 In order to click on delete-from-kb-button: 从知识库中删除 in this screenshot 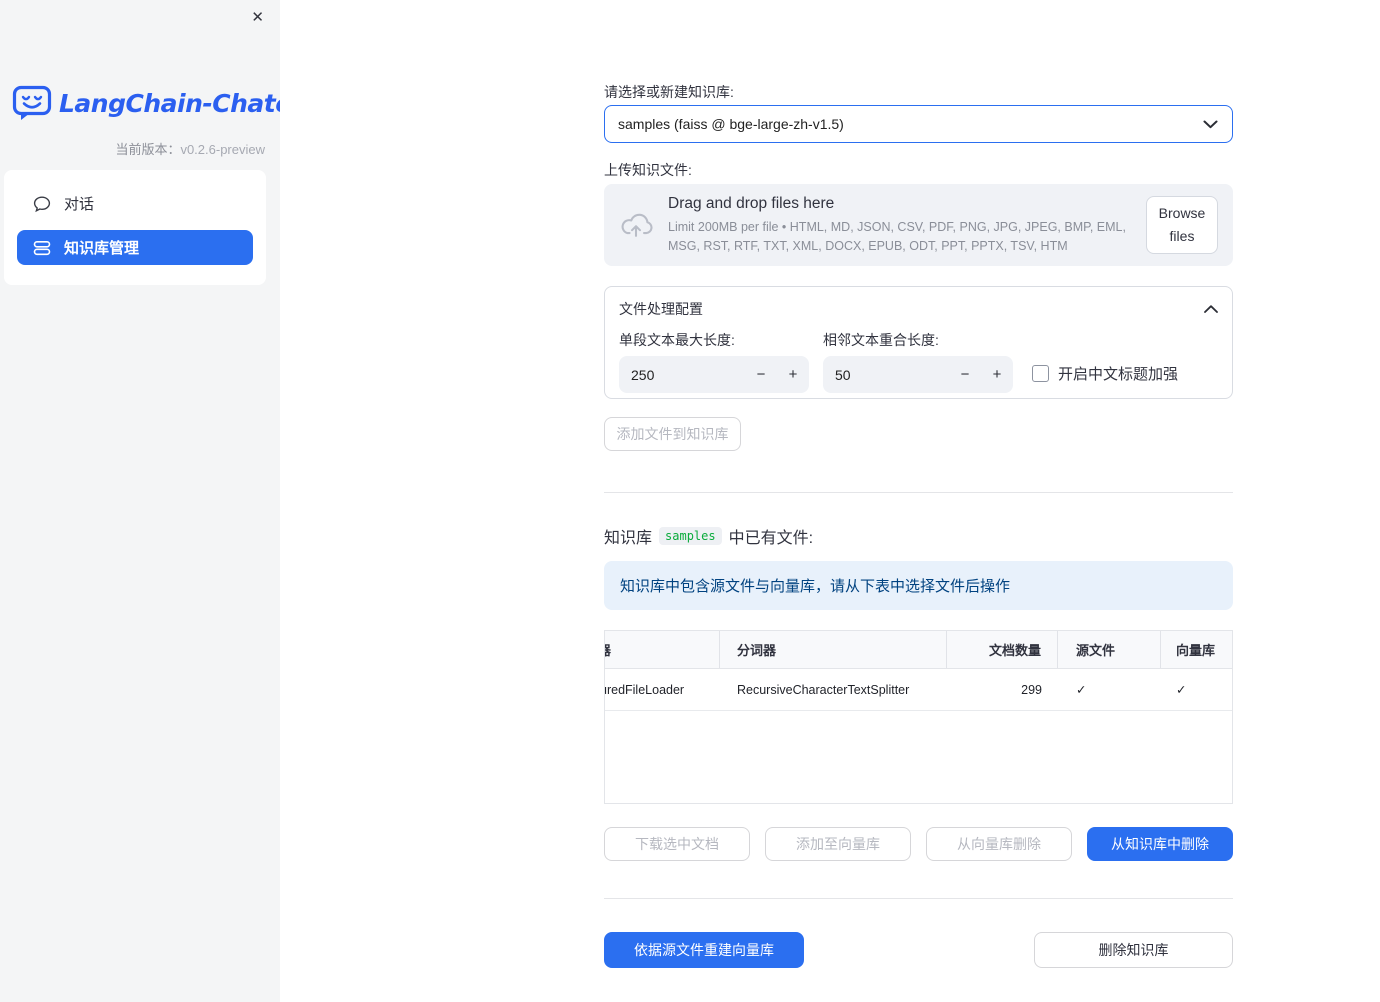, I will do `click(1160, 844)`.